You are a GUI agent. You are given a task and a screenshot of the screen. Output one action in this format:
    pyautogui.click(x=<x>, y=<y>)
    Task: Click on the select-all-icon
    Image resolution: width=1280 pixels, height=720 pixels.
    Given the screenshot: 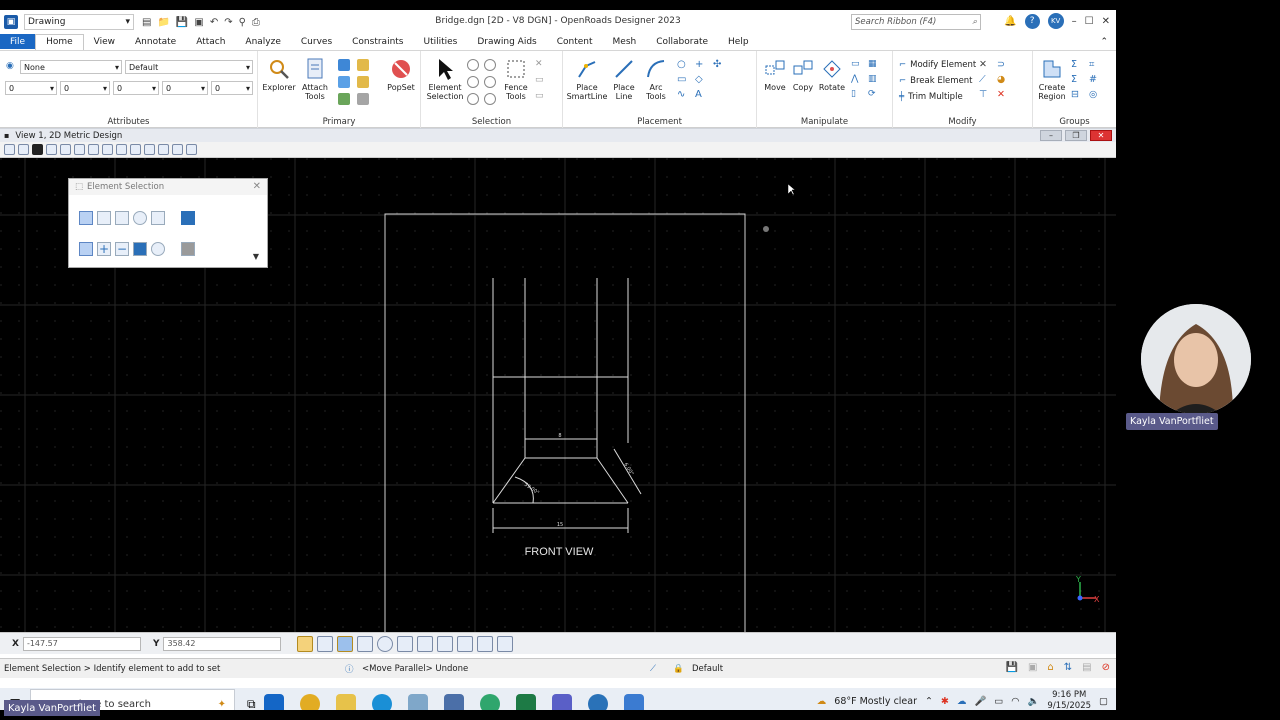 What is the action you would take?
    pyautogui.click(x=473, y=65)
    